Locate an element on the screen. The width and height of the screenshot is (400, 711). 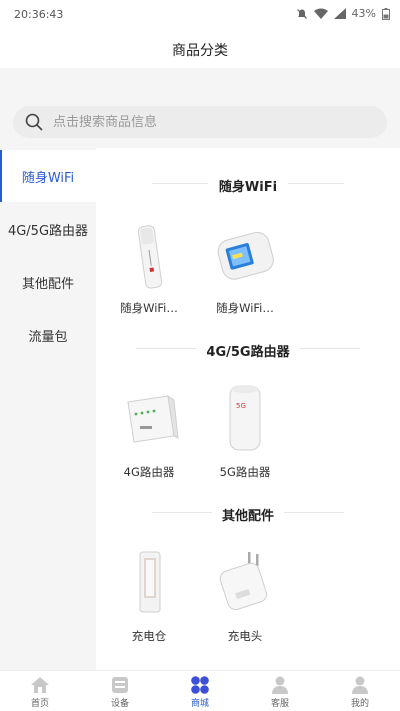
search-icon is located at coordinates (34, 122).